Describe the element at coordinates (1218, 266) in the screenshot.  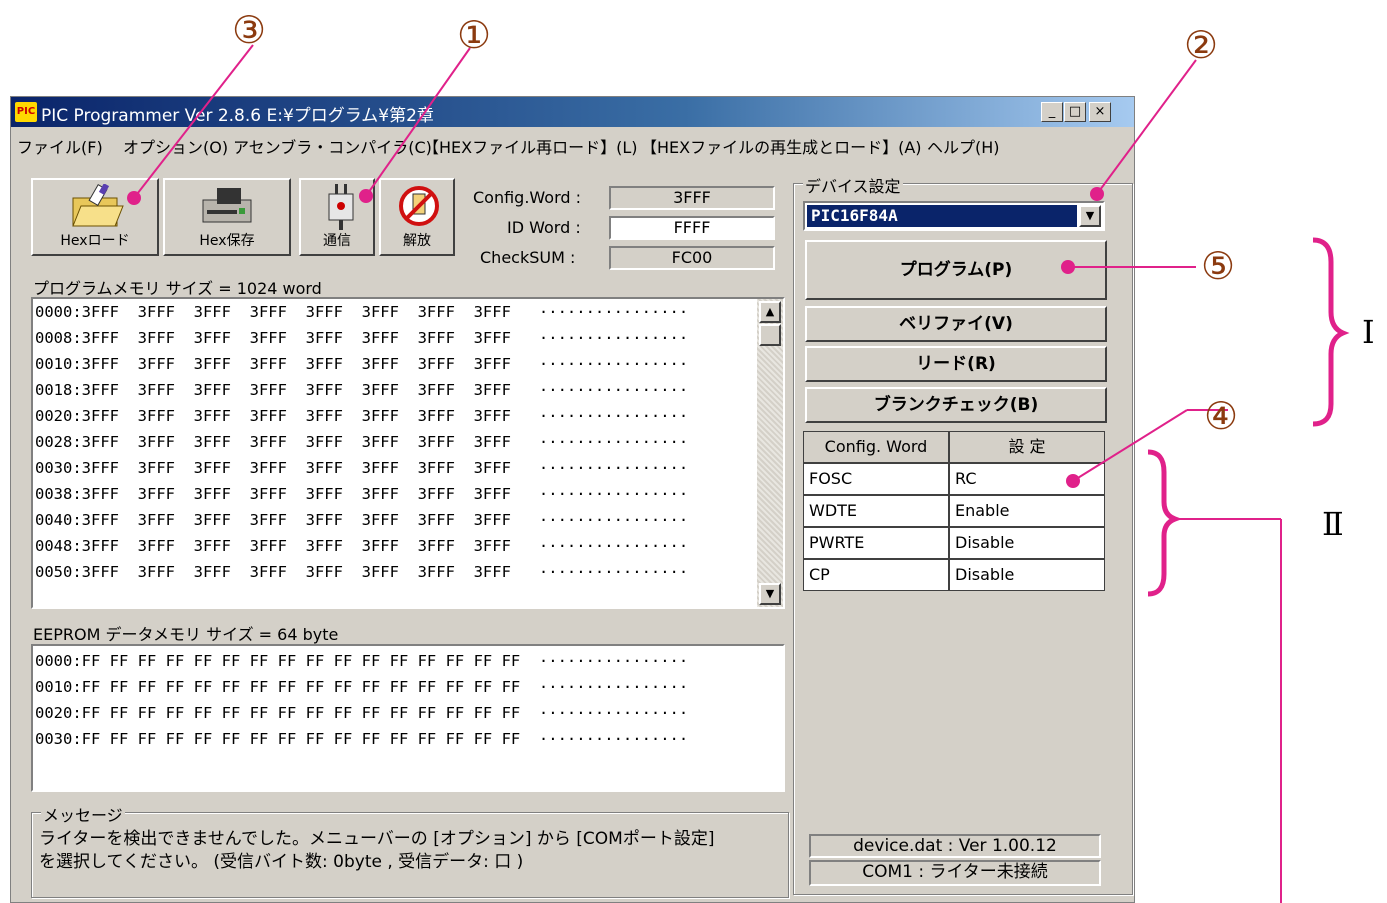
I see `annotation-5: ⑤` at that location.